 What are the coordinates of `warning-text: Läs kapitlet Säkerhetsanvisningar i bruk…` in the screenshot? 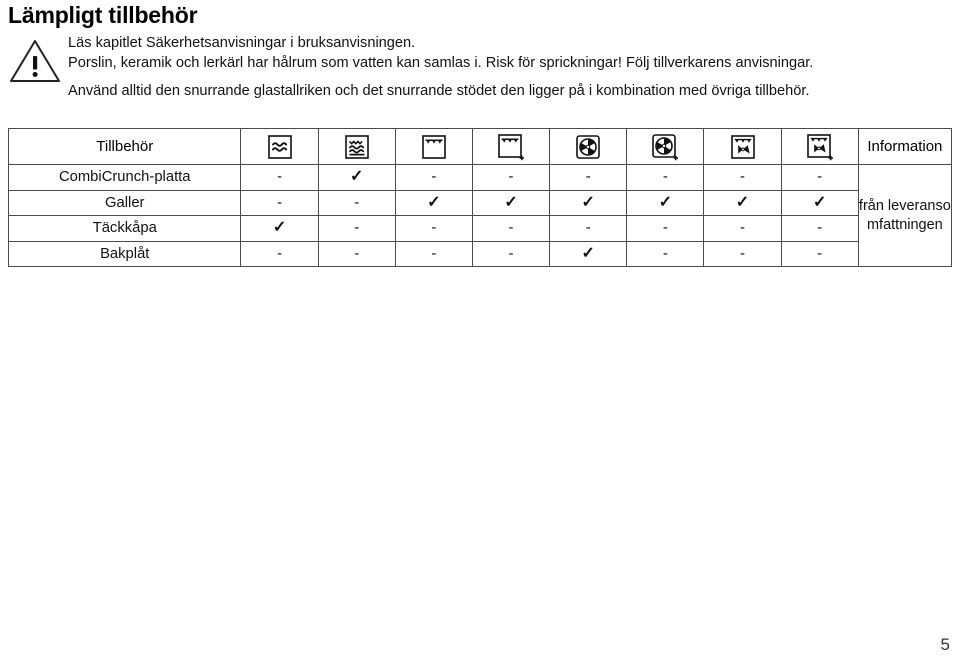 It's located at (510, 68).